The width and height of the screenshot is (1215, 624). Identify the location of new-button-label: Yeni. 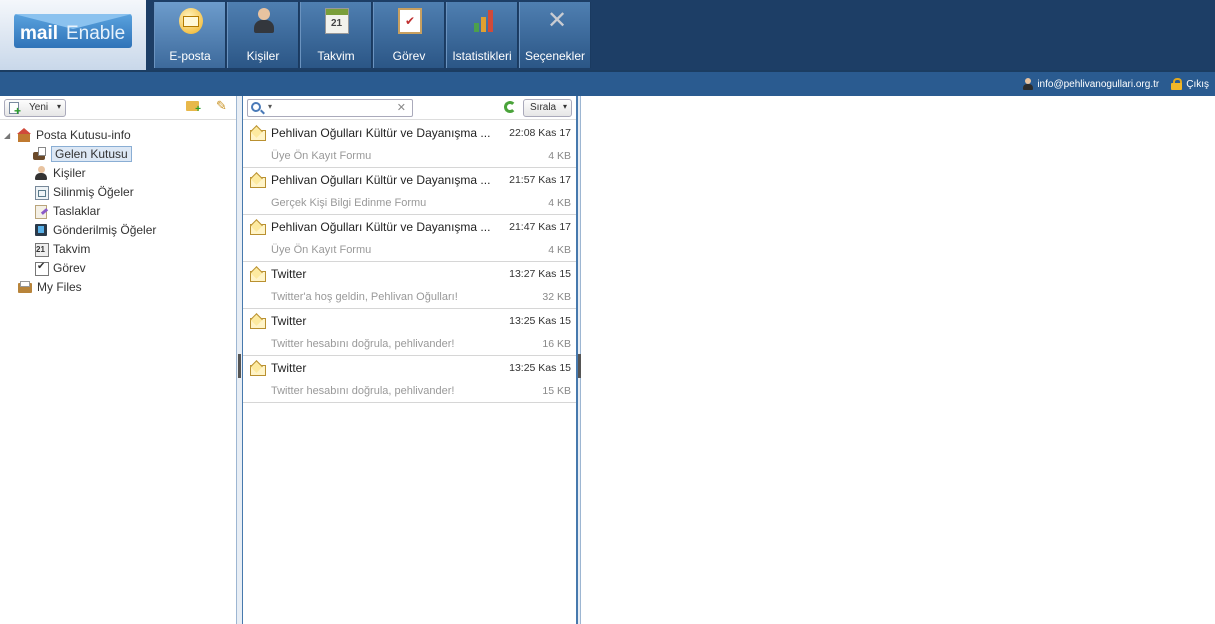
(39, 107).